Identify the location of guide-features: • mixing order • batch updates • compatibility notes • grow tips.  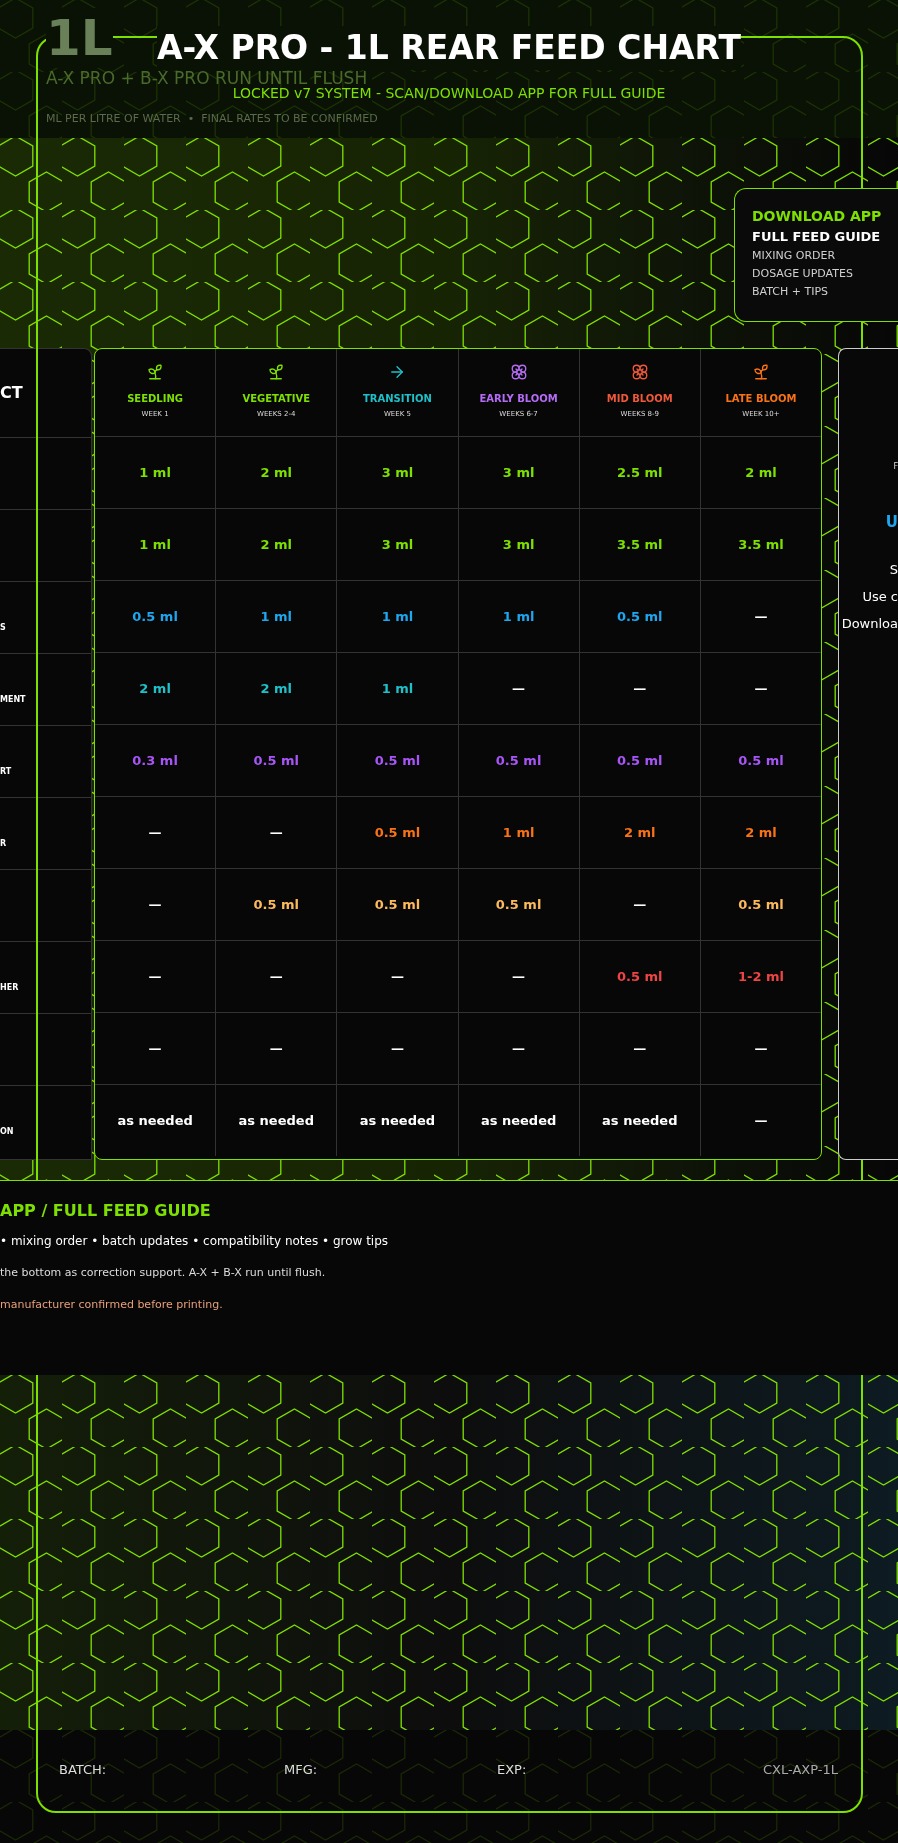
(194, 1241).